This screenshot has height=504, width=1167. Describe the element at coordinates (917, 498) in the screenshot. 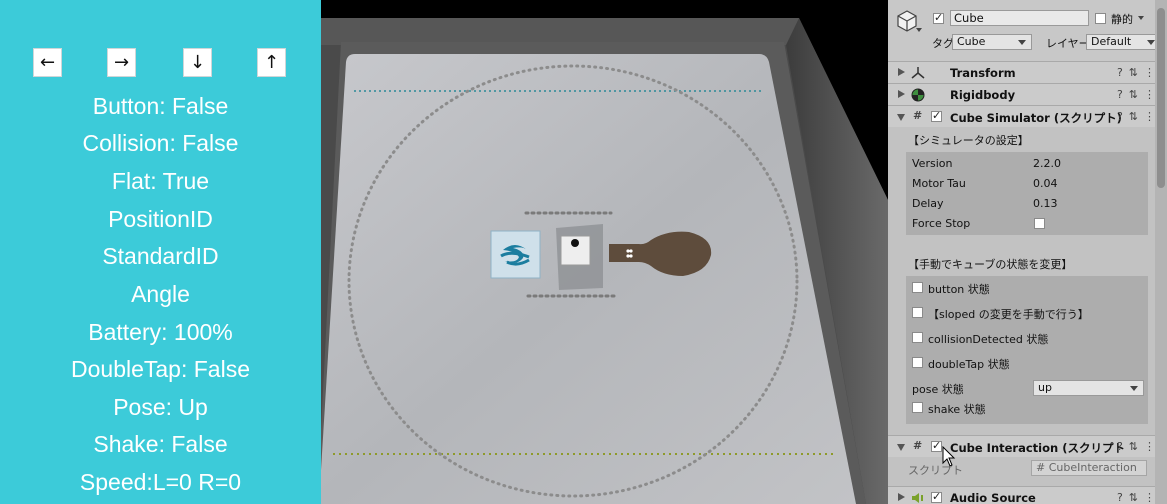

I see `speaker-icon` at that location.